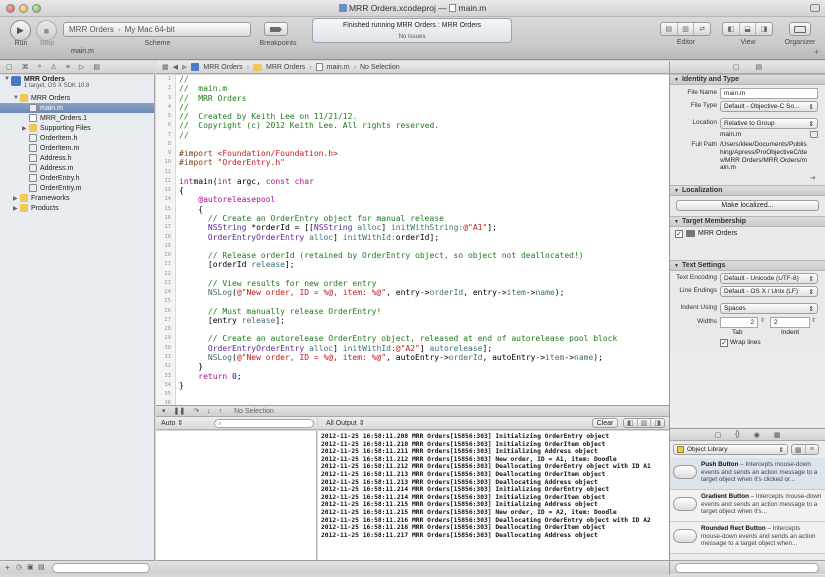  I want to click on jump-crumb-group: MRR Orders, so click(285, 67).